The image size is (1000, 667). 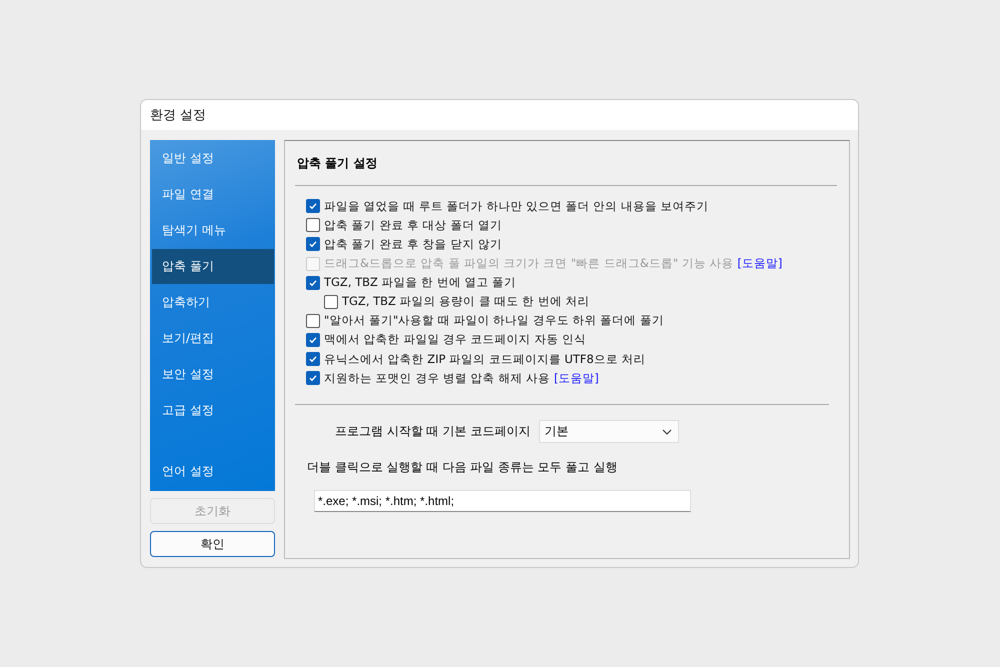 I want to click on sidebar-item: 압축 풀기, so click(x=213, y=266).